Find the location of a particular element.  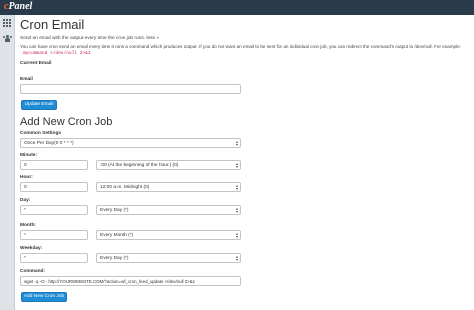

month-label: Month: is located at coordinates (28, 225).